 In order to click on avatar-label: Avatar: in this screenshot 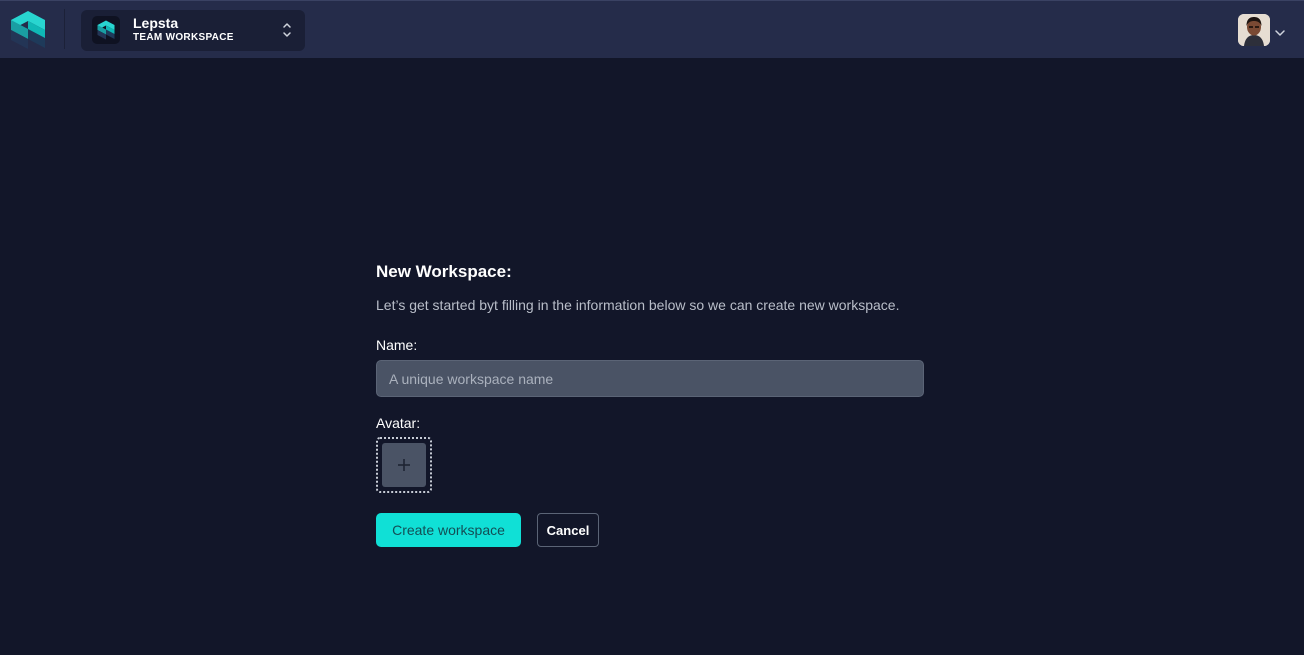, I will do `click(398, 423)`.